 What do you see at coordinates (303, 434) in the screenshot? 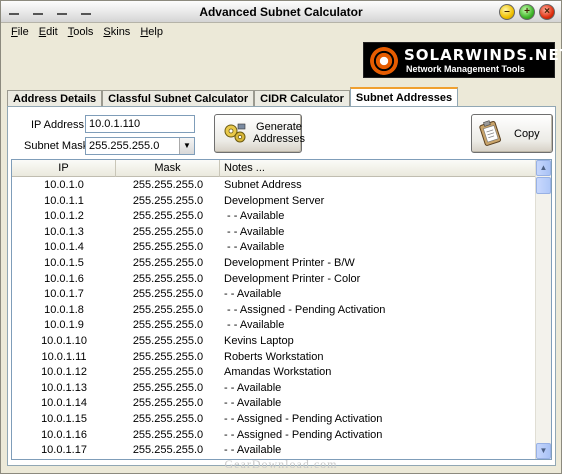
I see `notes-cell: - - Assigned - Pending Activation` at bounding box center [303, 434].